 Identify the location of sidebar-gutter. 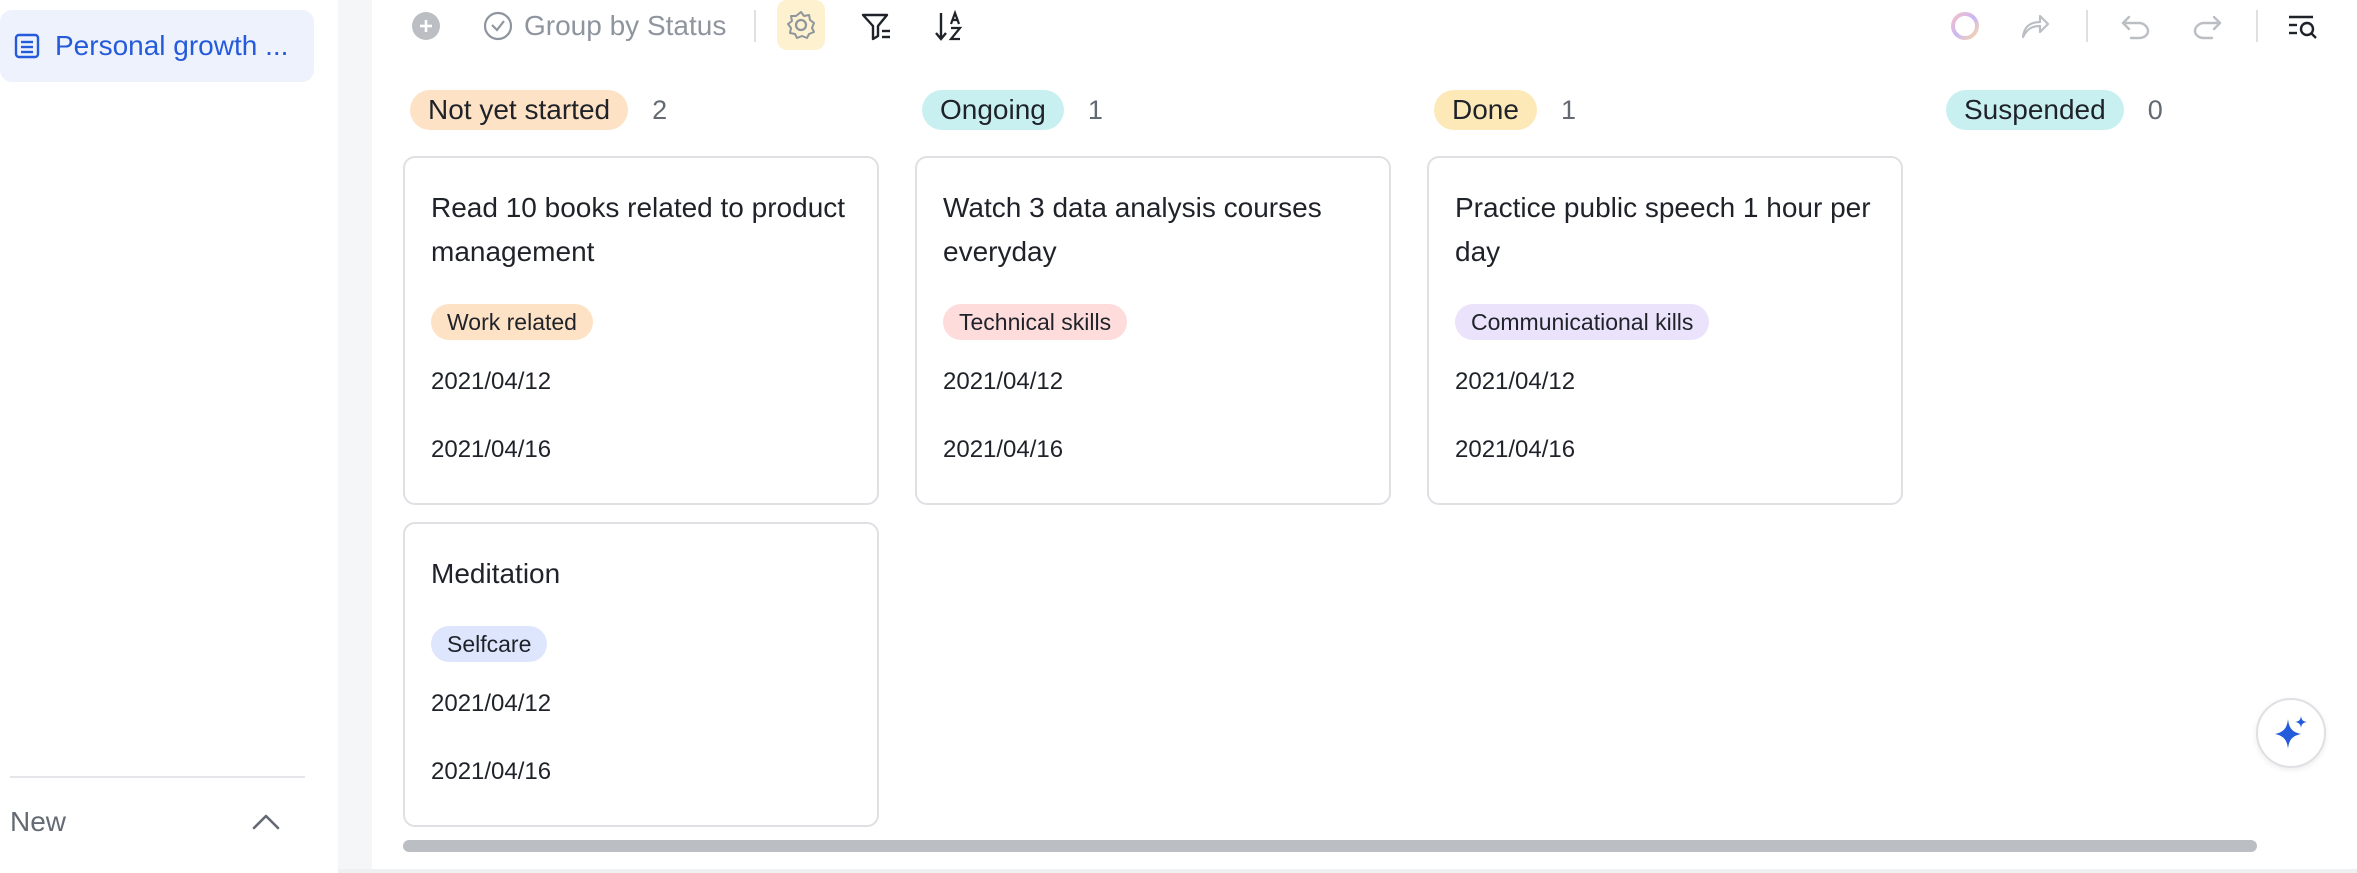
(355, 436).